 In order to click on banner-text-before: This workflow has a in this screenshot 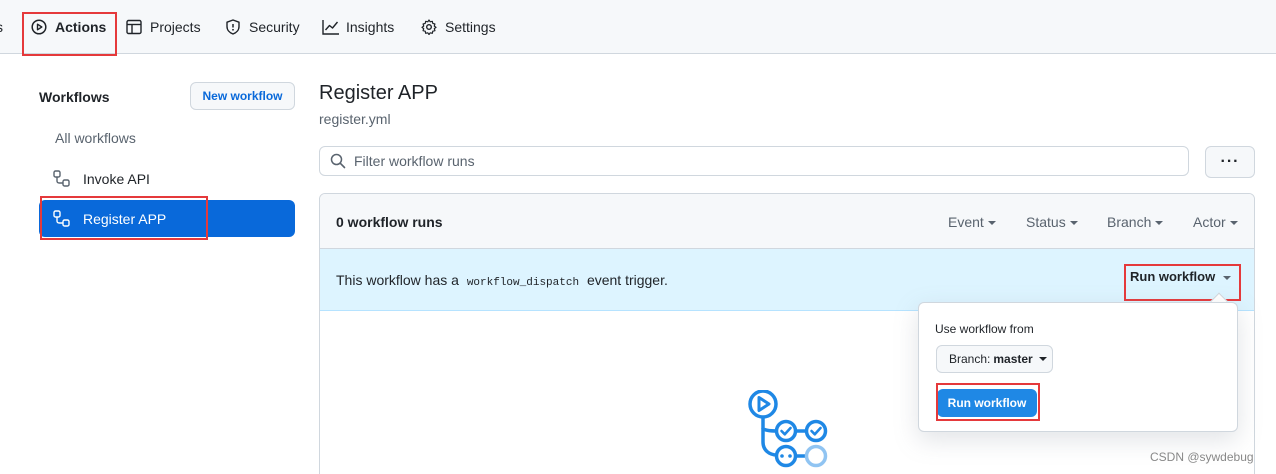, I will do `click(397, 280)`.